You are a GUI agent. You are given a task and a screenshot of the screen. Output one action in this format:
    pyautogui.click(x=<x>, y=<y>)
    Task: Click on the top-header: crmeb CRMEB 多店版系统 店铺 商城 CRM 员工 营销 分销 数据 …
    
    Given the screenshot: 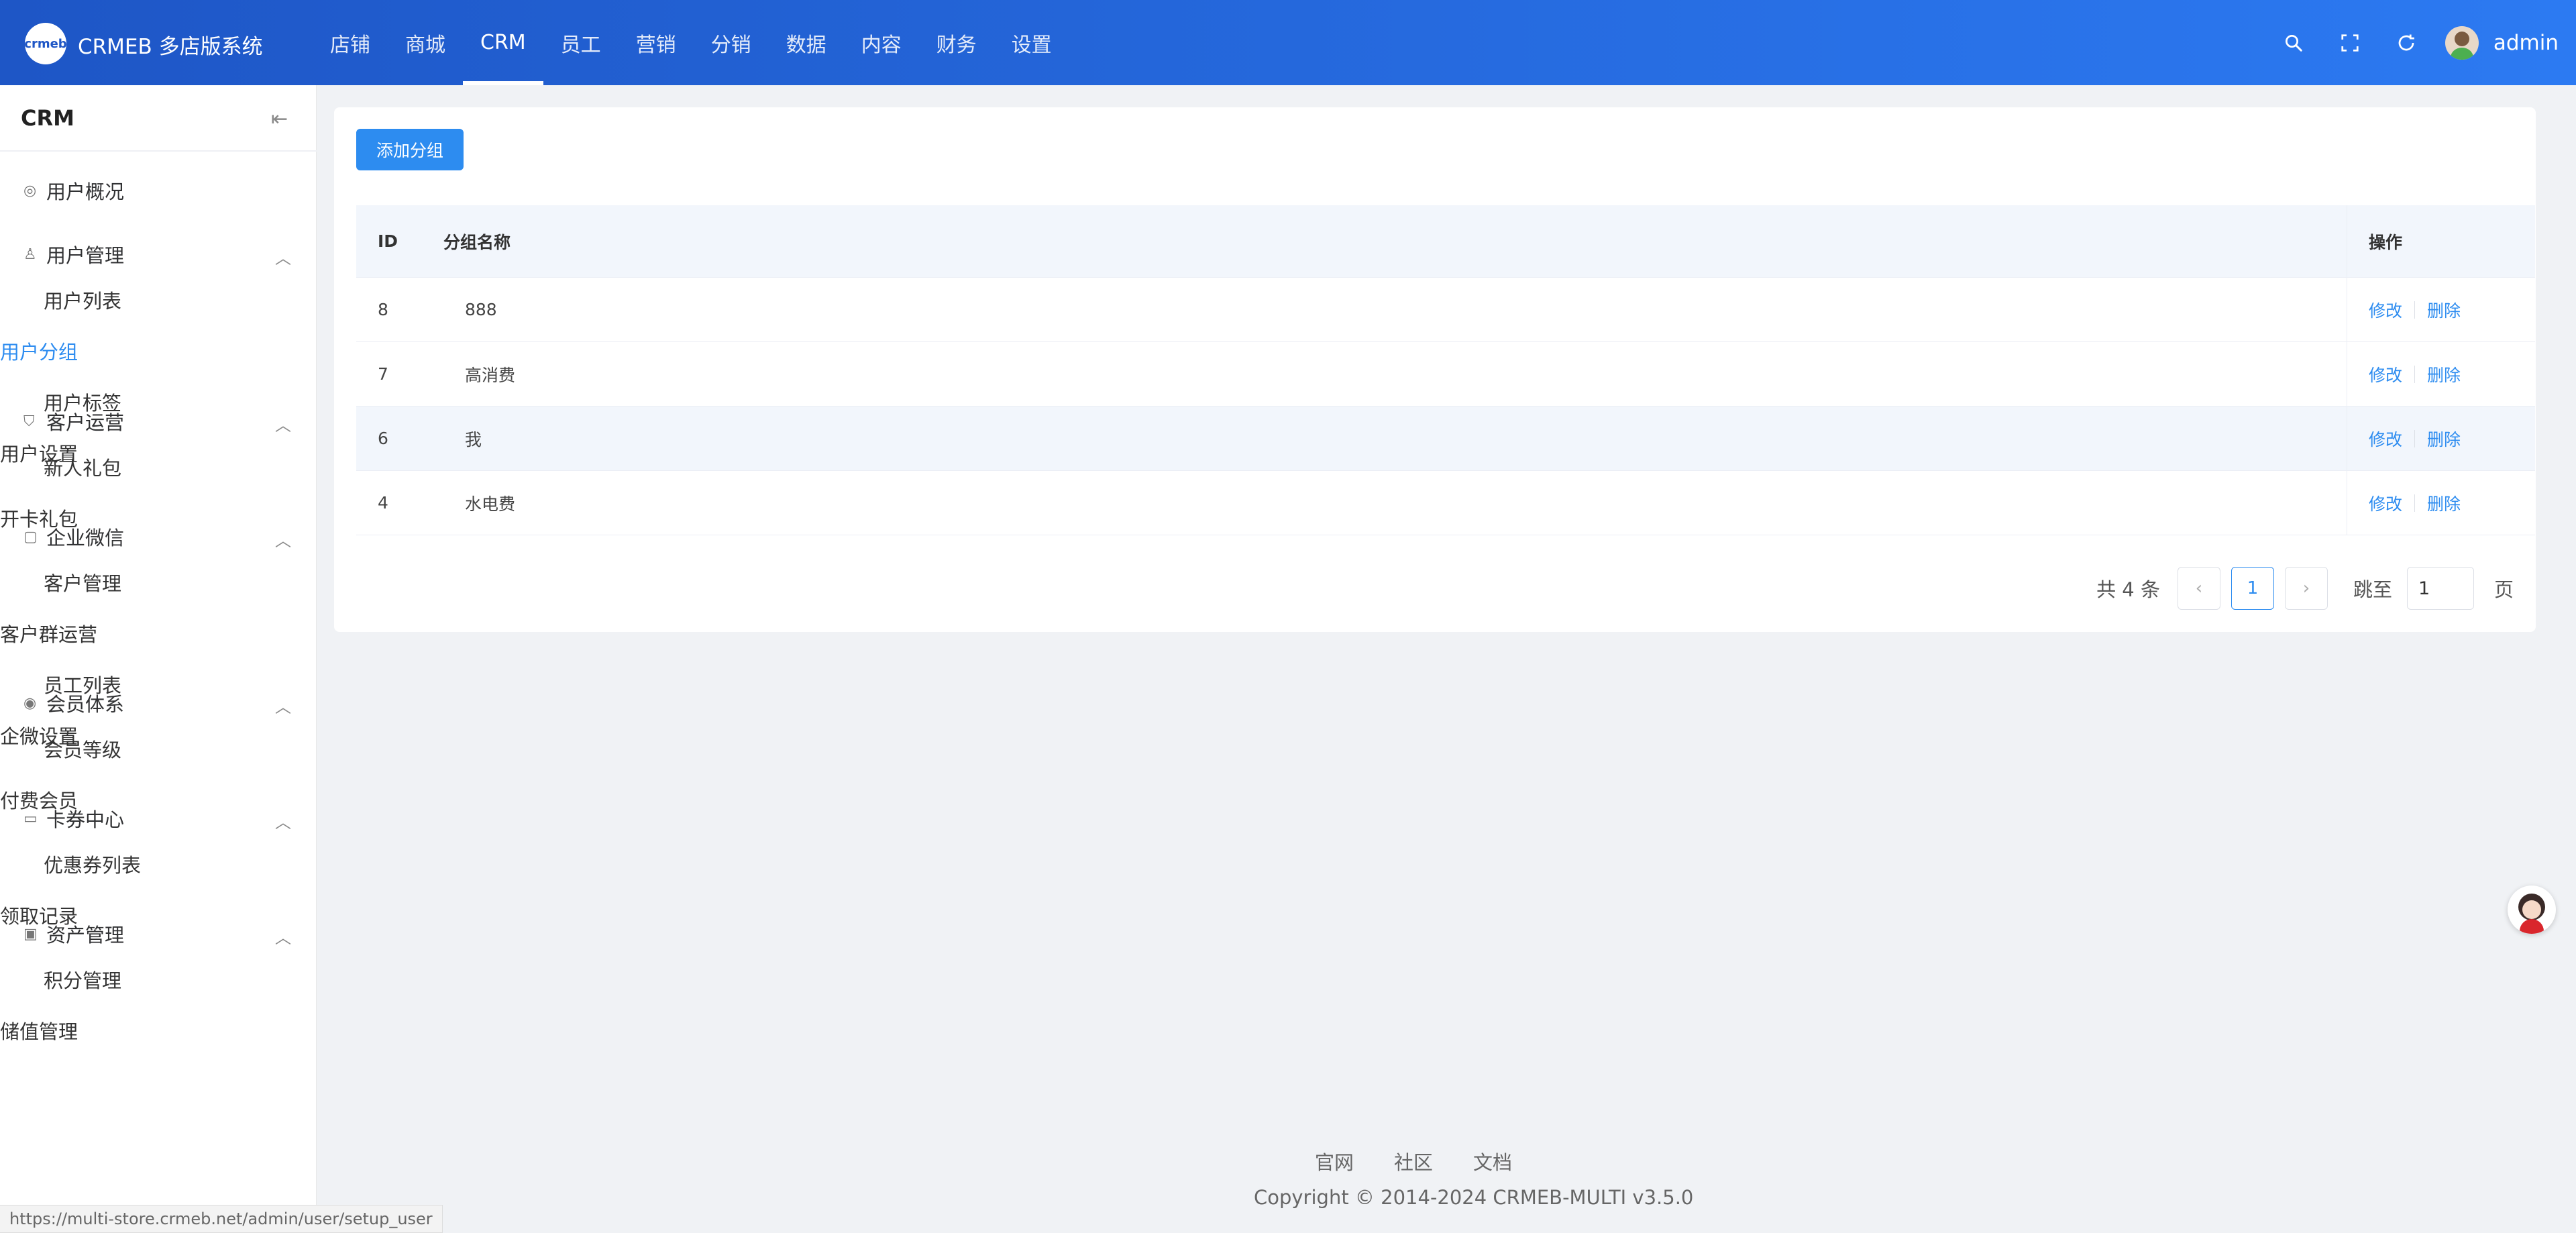 What is the action you would take?
    pyautogui.click(x=1288, y=43)
    